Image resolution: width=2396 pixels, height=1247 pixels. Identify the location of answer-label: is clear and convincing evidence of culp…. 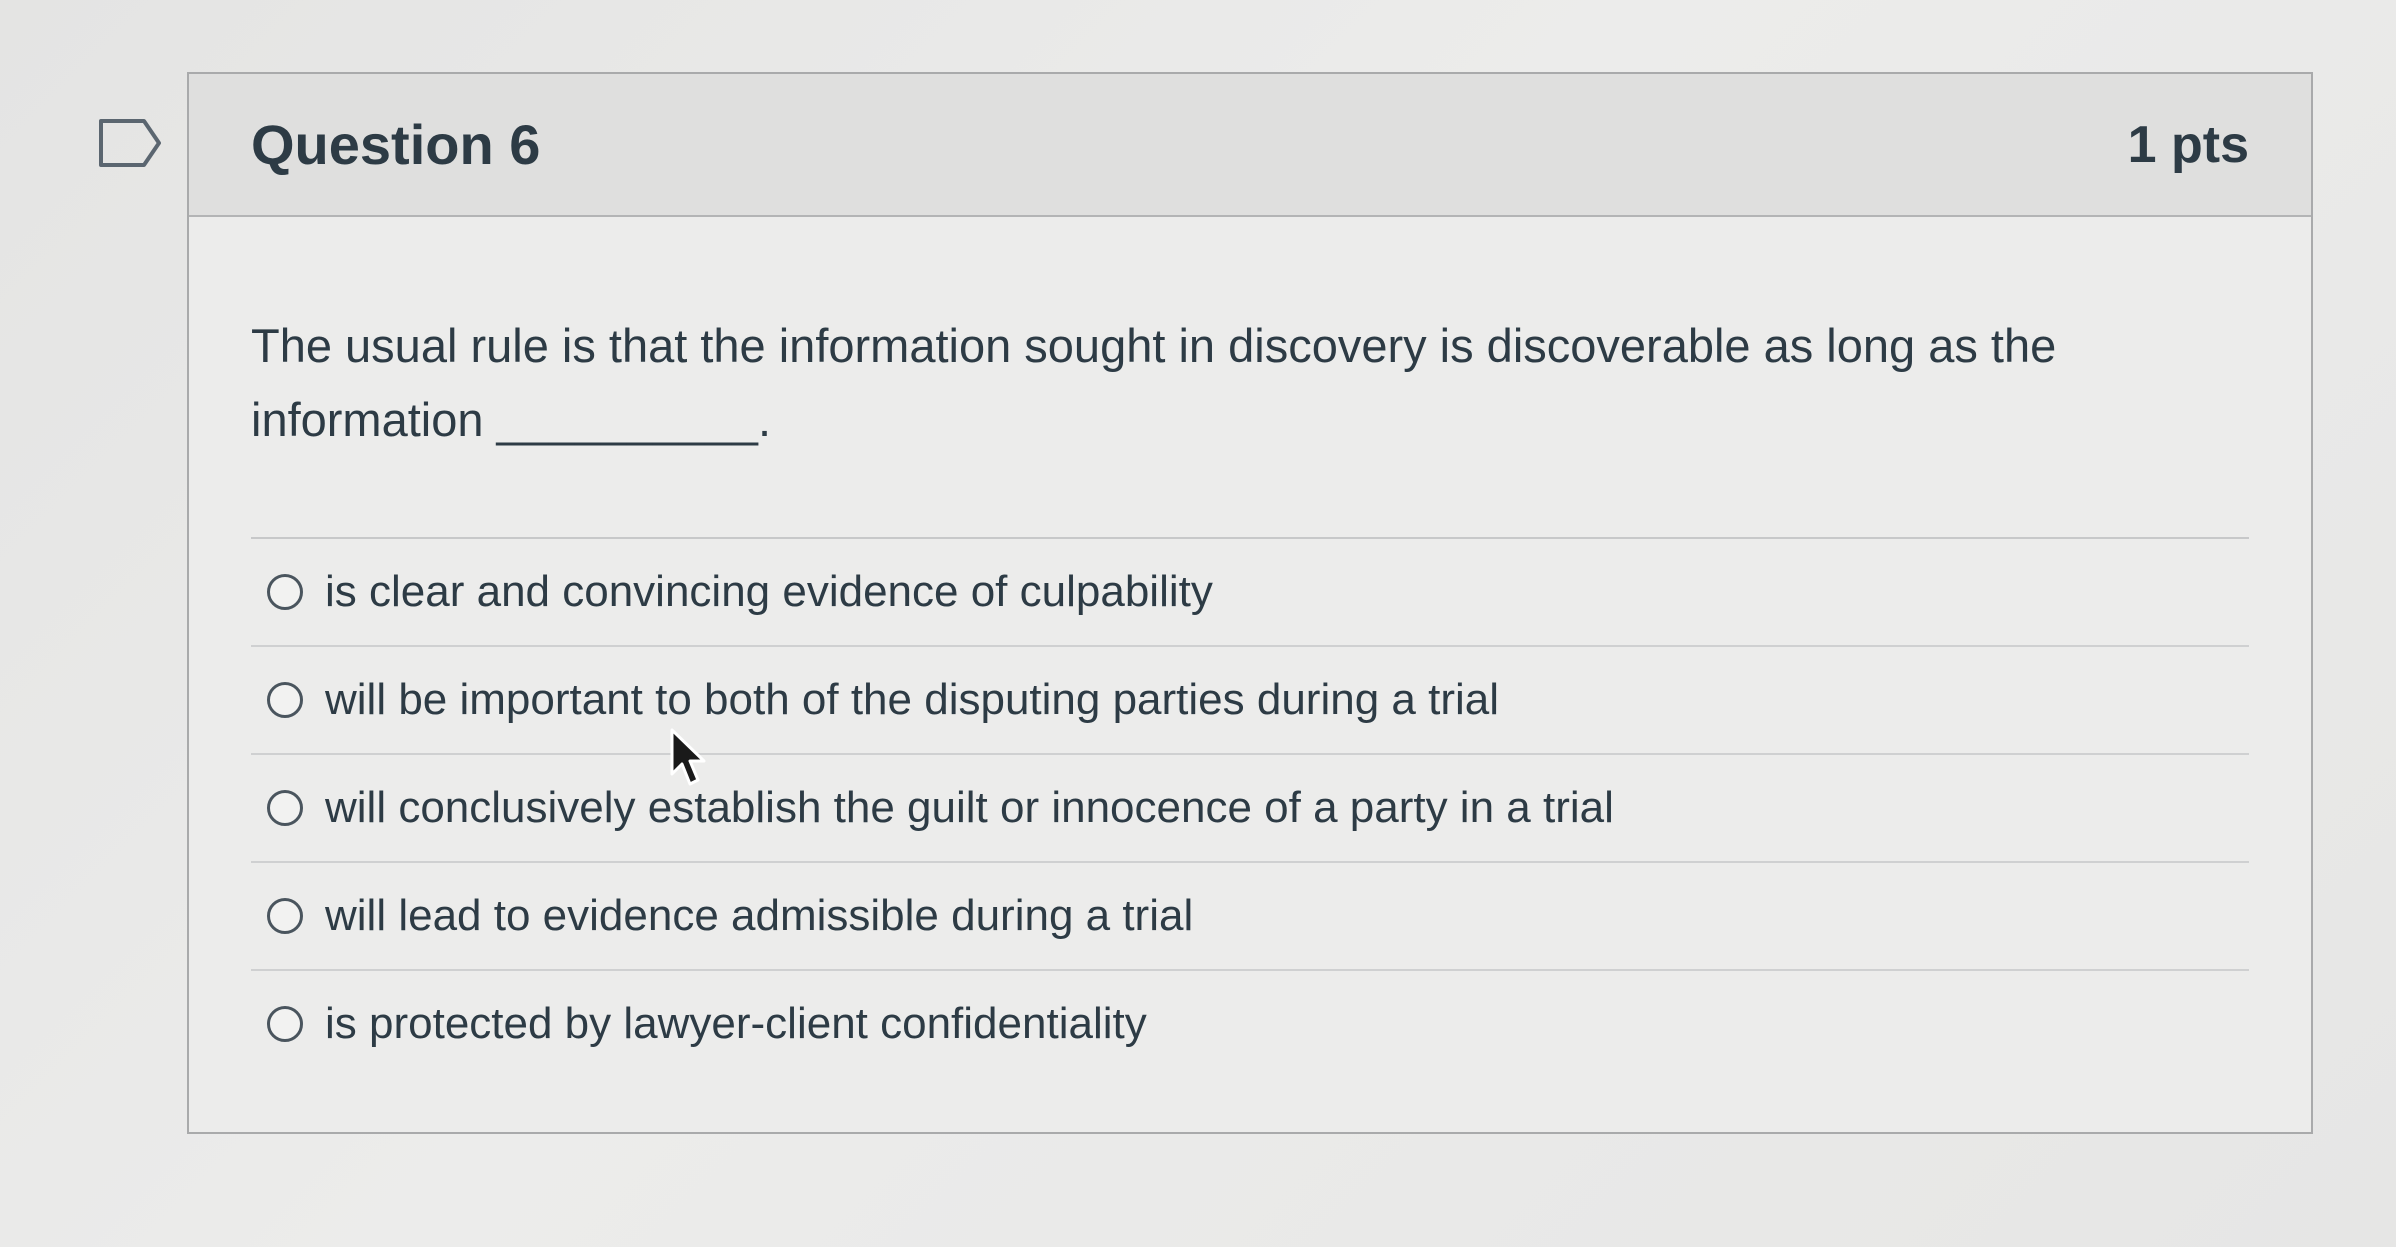
(769, 592).